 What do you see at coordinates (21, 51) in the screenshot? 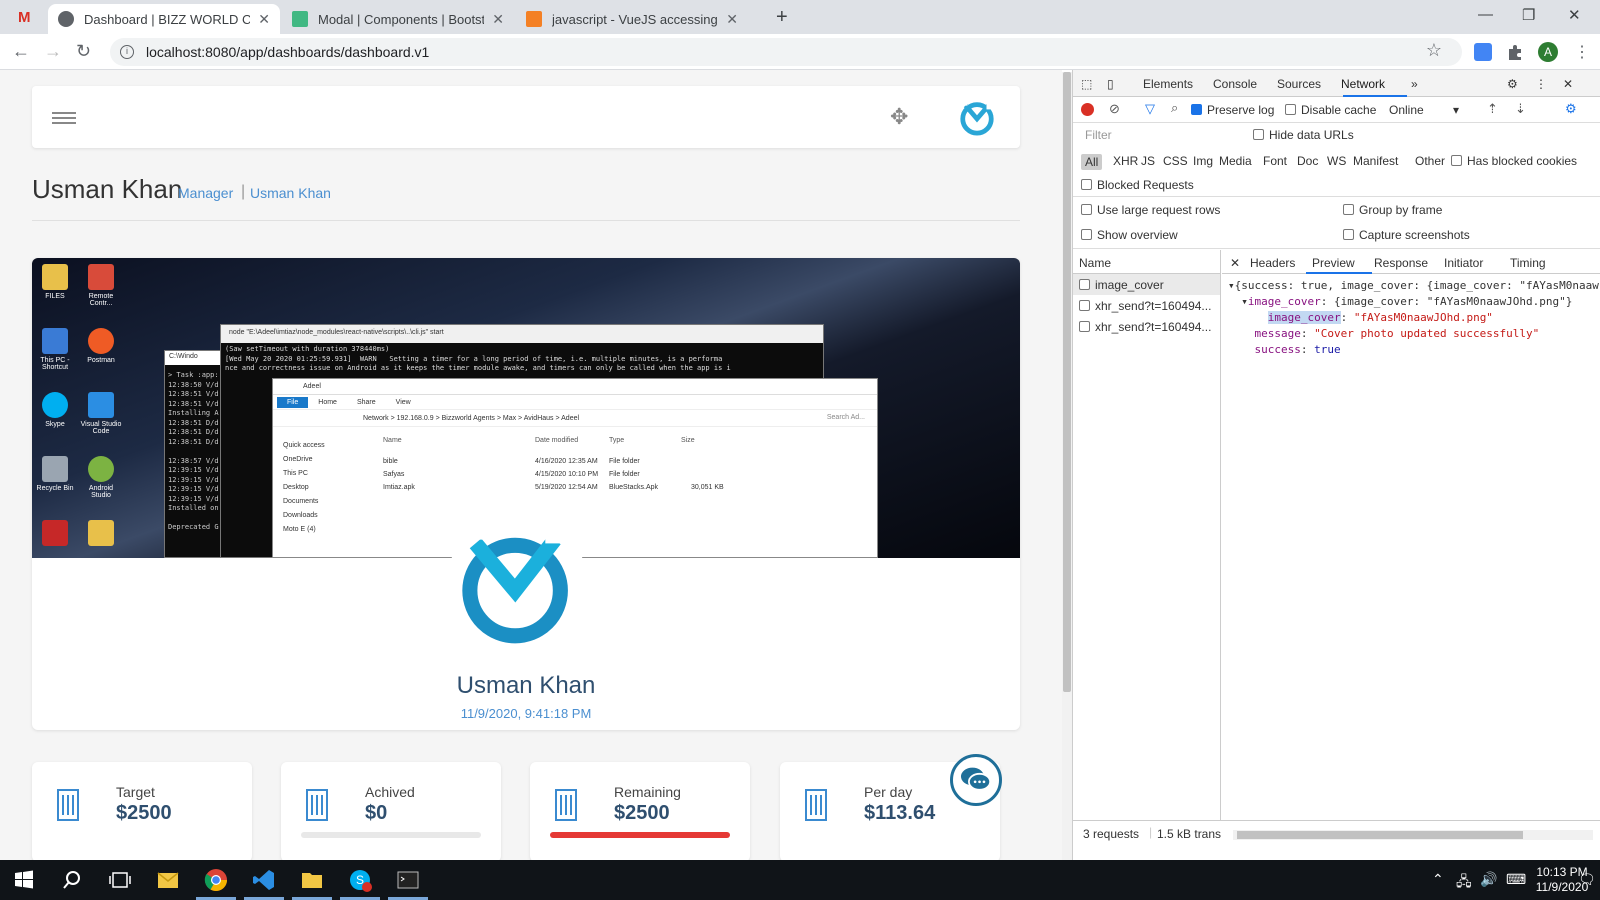
I see `back-icon: ←` at bounding box center [21, 51].